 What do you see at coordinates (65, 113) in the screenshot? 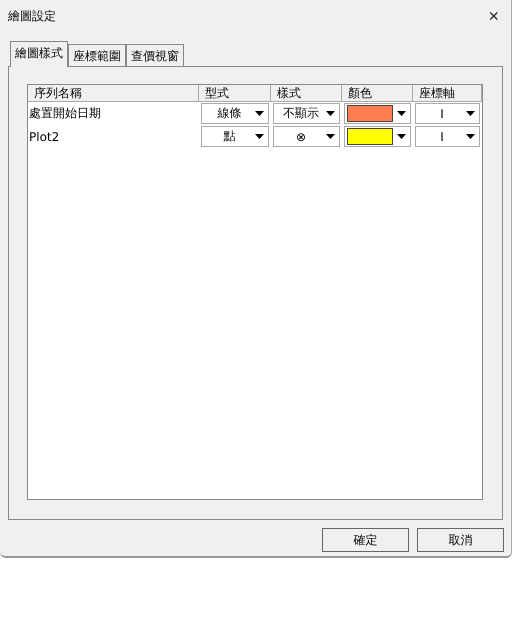
I see `table-cell-text: 處置開始日期` at bounding box center [65, 113].